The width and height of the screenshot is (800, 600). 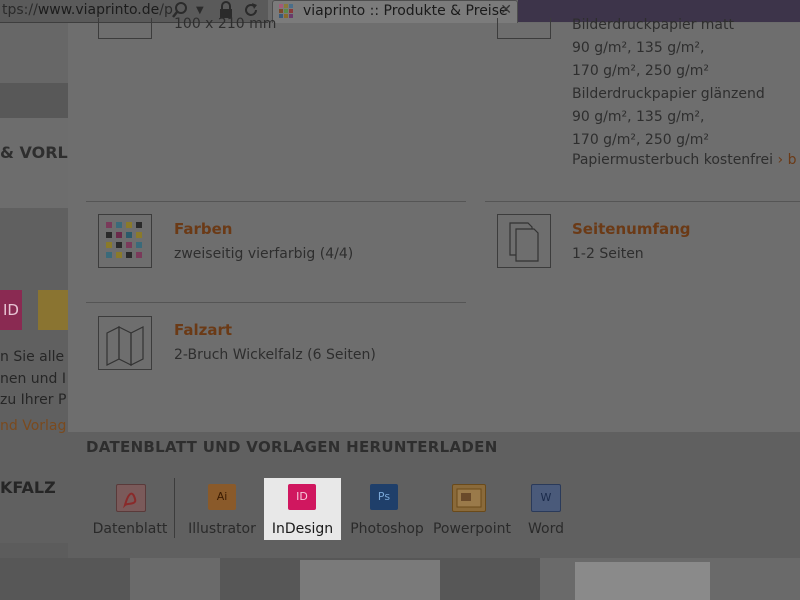 What do you see at coordinates (125, 28) in the screenshot?
I see `format-icon` at bounding box center [125, 28].